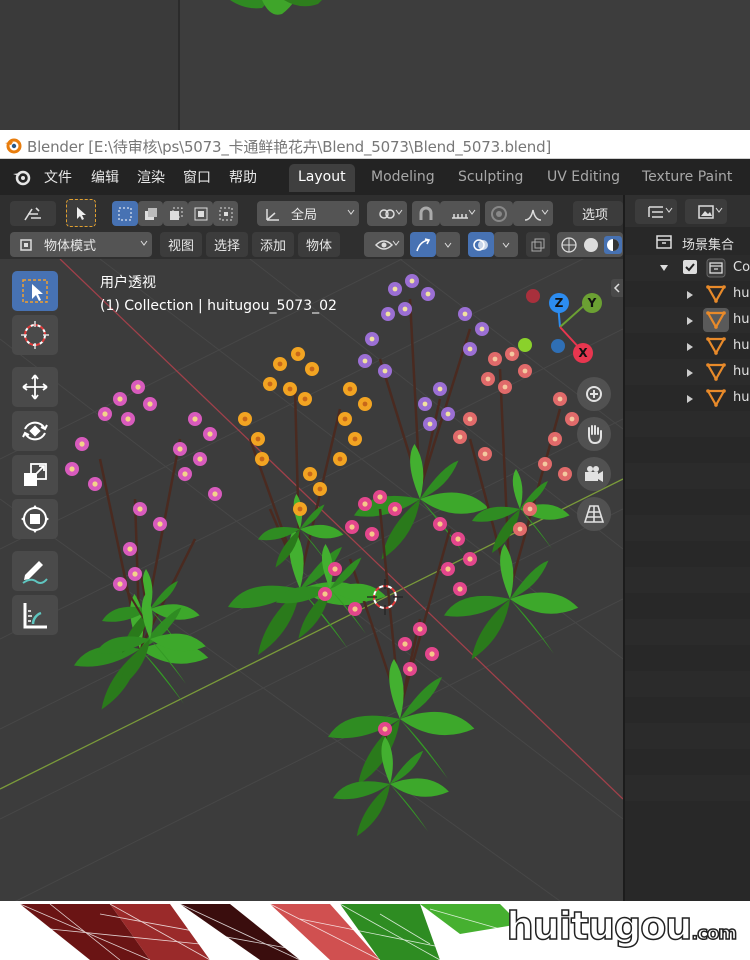 Image resolution: width=750 pixels, height=960 pixels. What do you see at coordinates (426, 213) in the screenshot?
I see `snap-toggle-button` at bounding box center [426, 213].